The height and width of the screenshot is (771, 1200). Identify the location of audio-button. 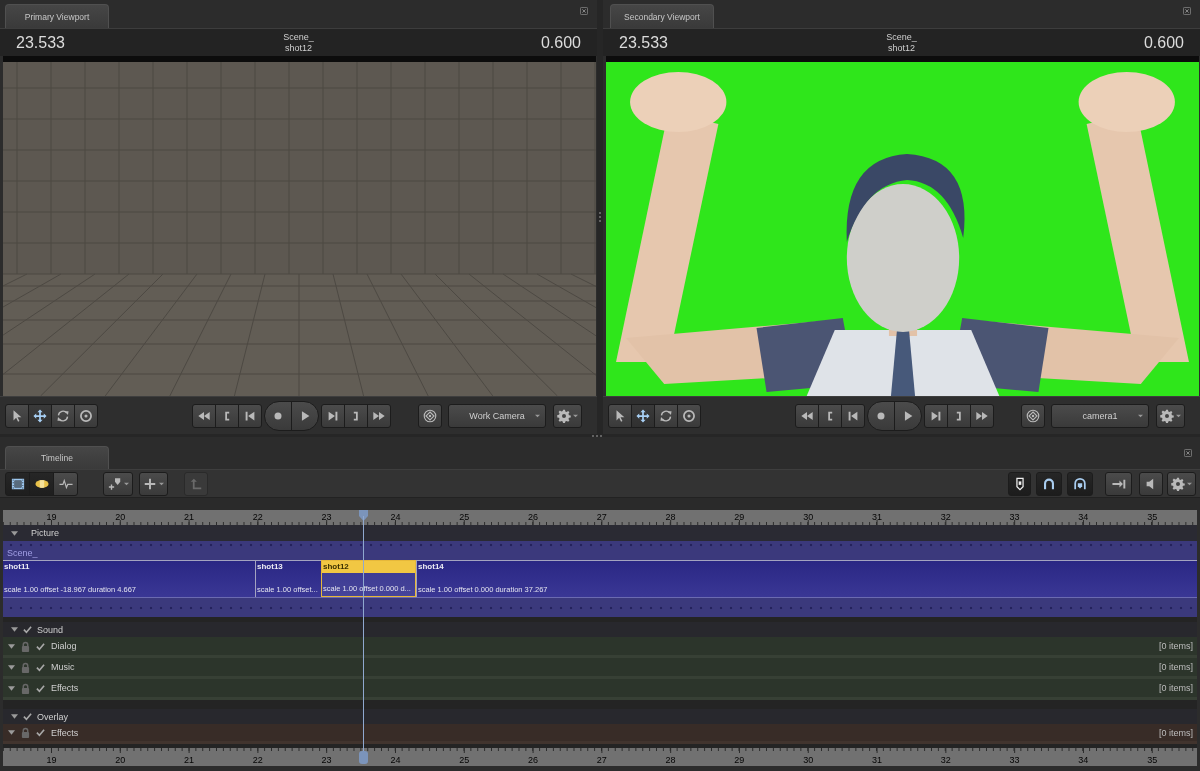
(1151, 483).